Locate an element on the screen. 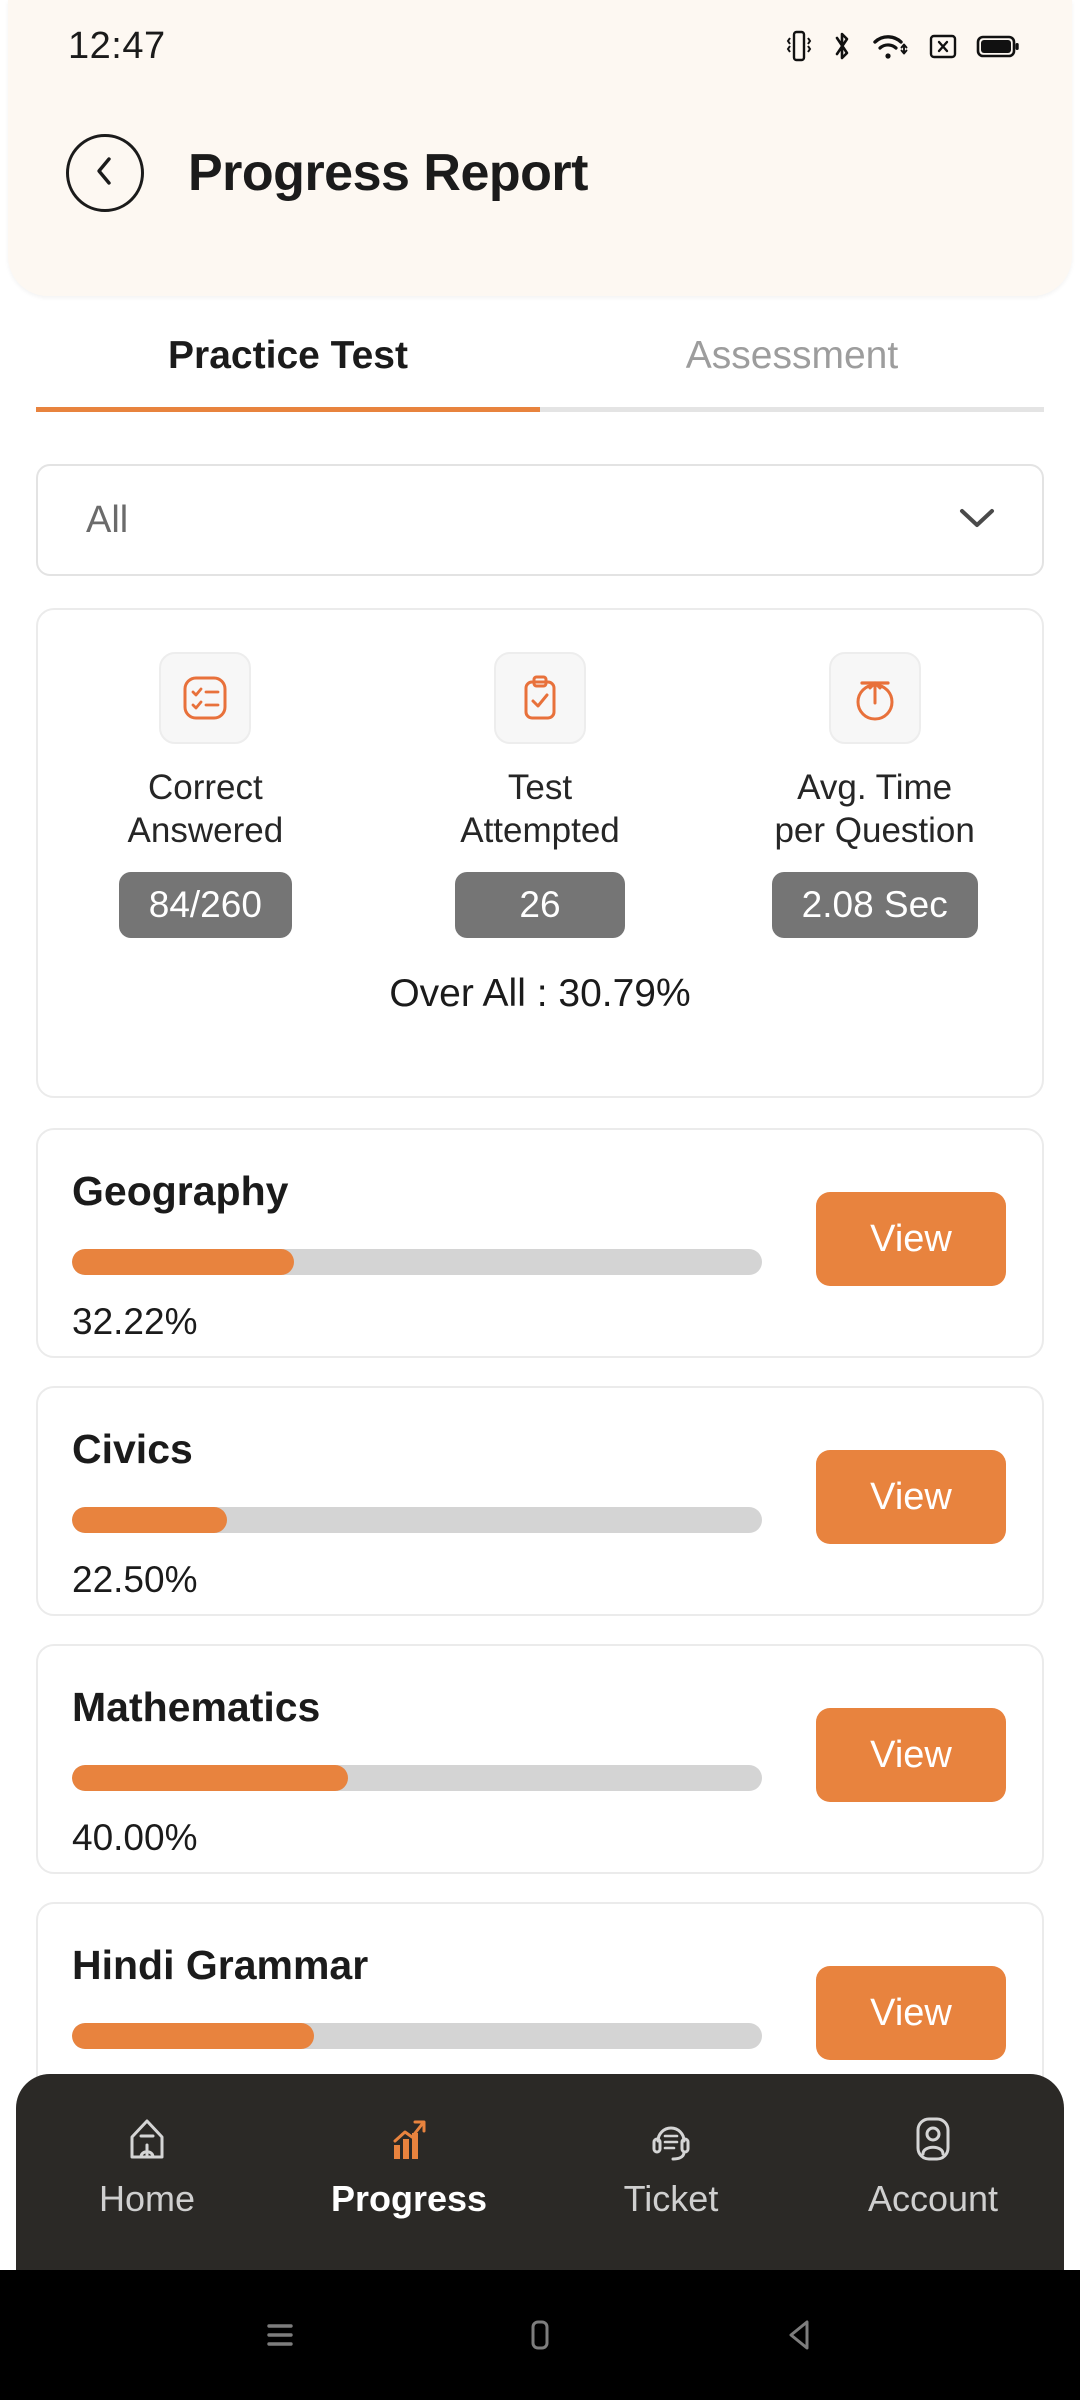 The height and width of the screenshot is (2400, 1080). tab-assessment: Assessment is located at coordinates (792, 371).